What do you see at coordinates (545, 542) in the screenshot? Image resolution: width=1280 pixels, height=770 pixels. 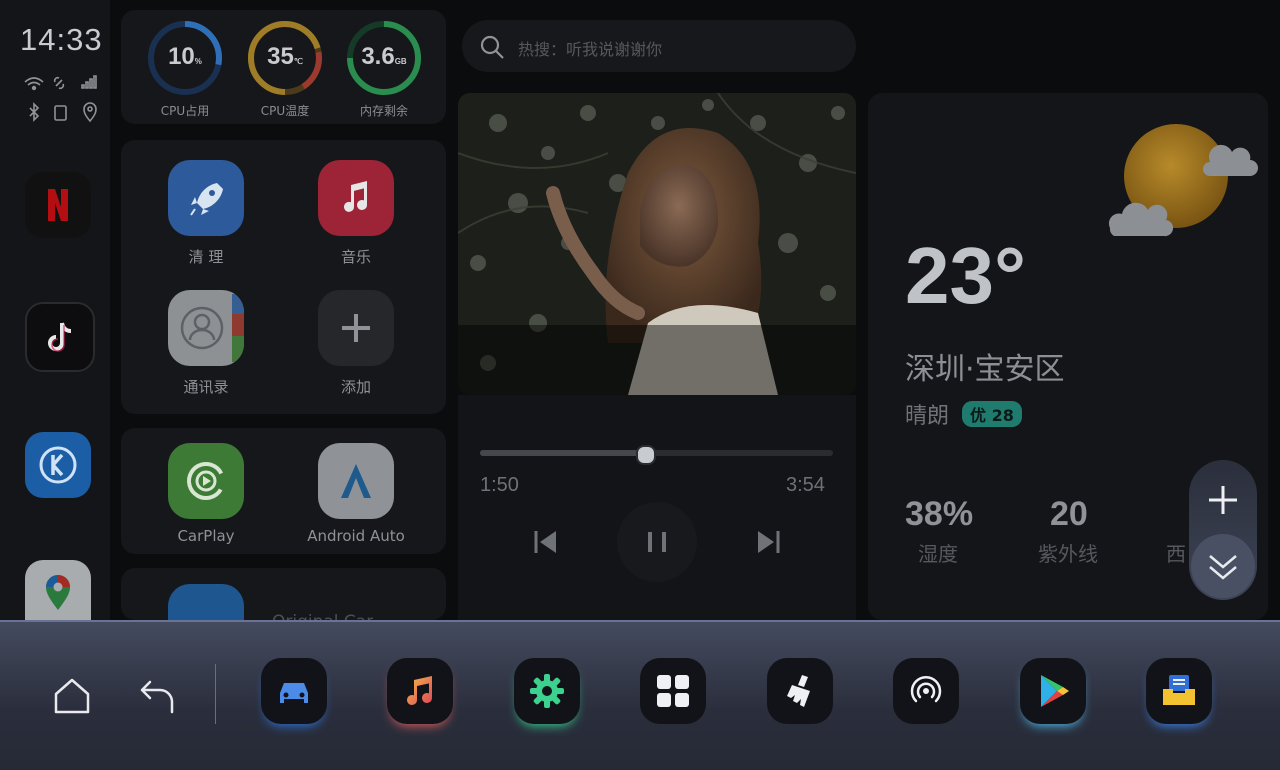 I see `previous-icon` at bounding box center [545, 542].